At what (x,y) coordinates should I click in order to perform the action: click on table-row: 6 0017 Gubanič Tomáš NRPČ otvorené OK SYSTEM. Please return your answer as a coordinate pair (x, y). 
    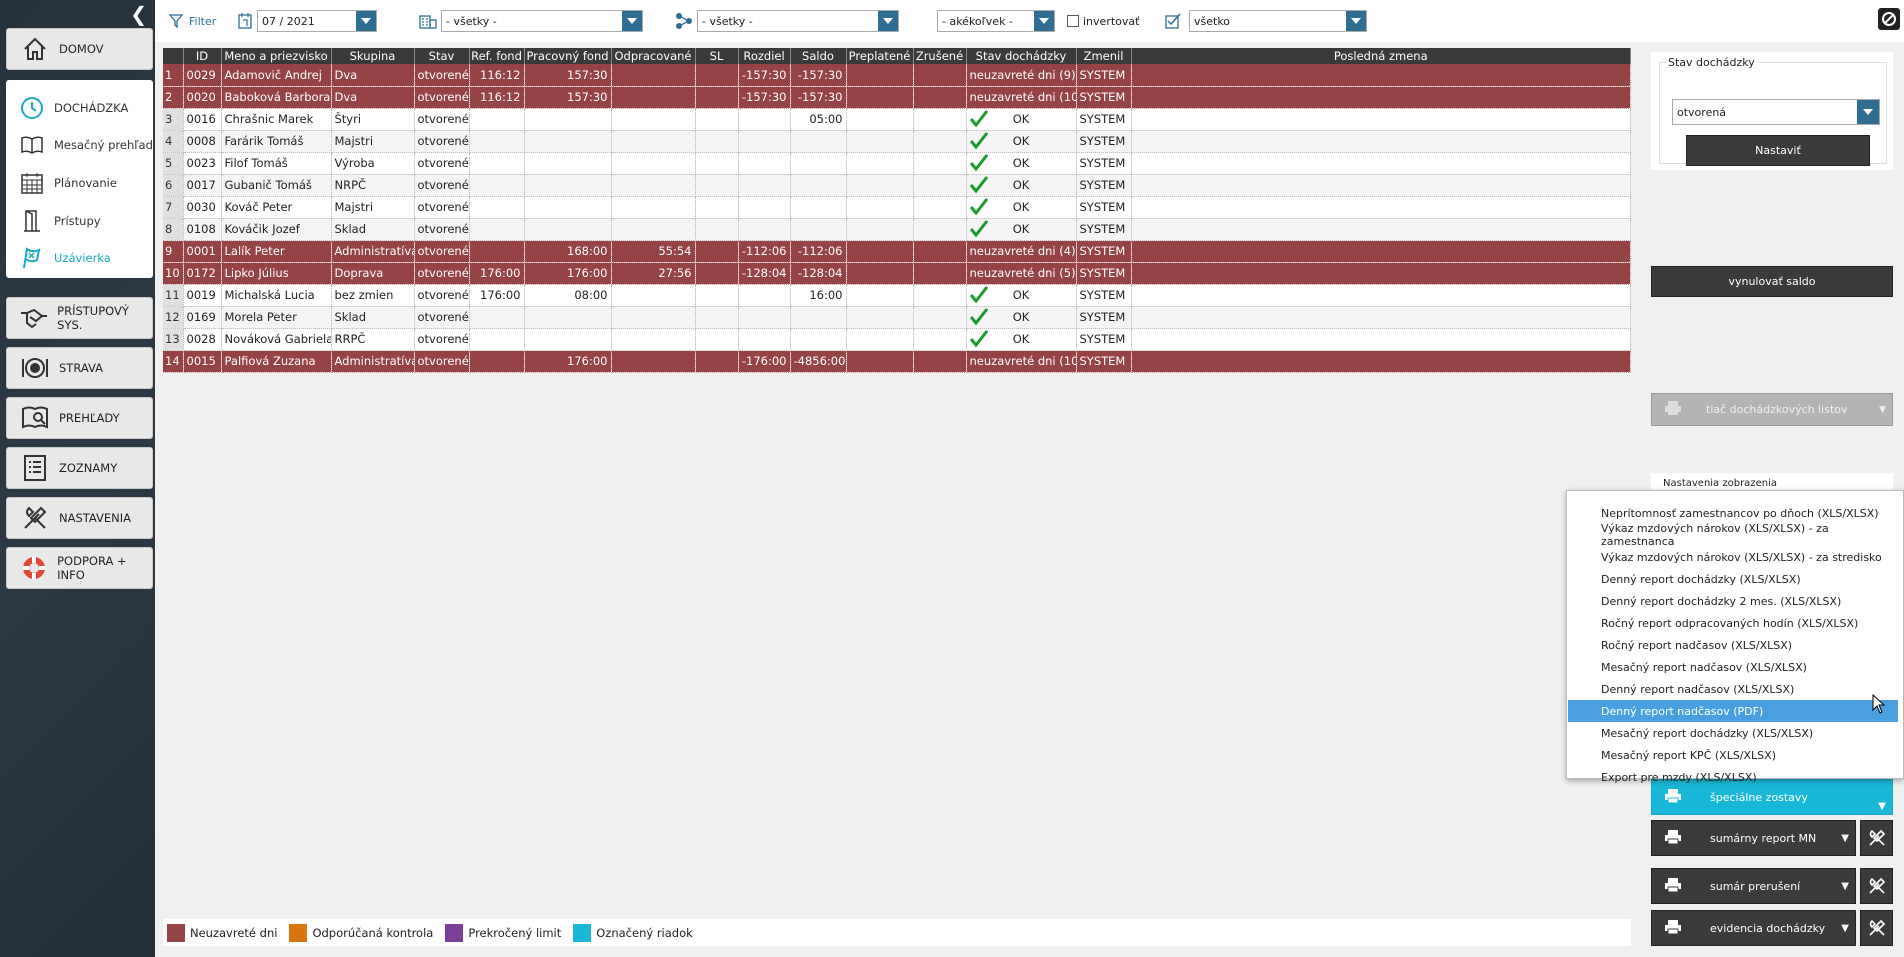
    Looking at the image, I should click on (897, 185).